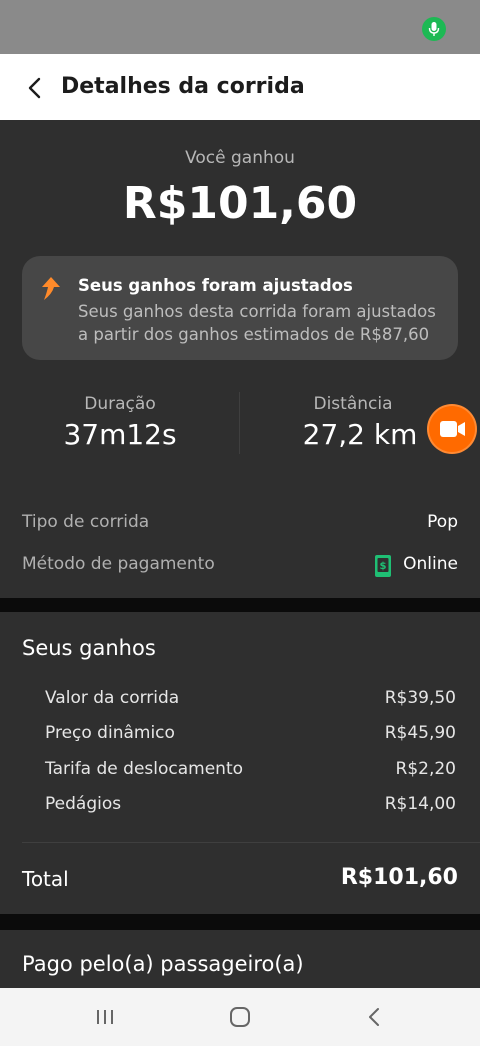 The image size is (480, 1046). What do you see at coordinates (251, 842) in the screenshot?
I see `total-divider` at bounding box center [251, 842].